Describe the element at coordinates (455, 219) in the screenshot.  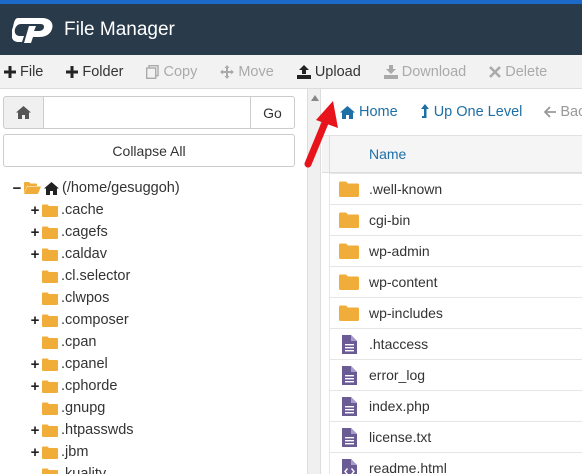
I see `table-row: cgi-bin` at that location.